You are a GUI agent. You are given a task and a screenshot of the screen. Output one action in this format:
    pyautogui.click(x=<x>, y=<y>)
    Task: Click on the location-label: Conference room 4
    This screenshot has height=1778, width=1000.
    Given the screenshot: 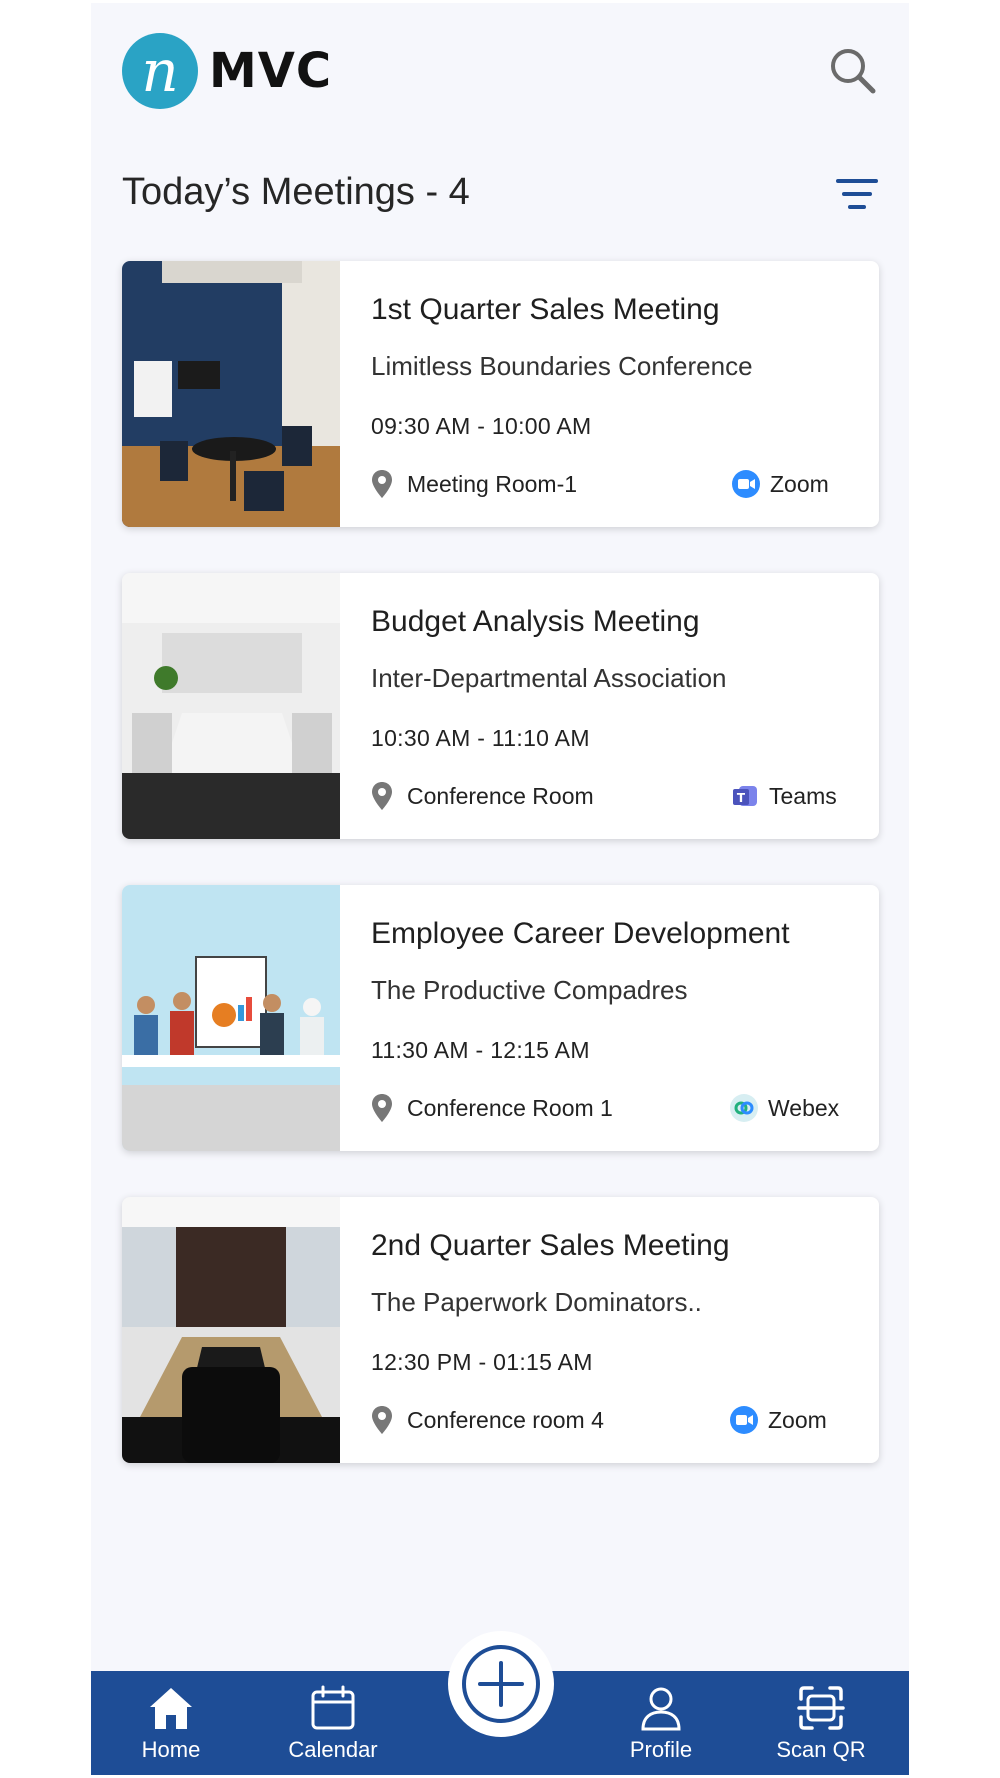 What is the action you would take?
    pyautogui.click(x=505, y=1419)
    